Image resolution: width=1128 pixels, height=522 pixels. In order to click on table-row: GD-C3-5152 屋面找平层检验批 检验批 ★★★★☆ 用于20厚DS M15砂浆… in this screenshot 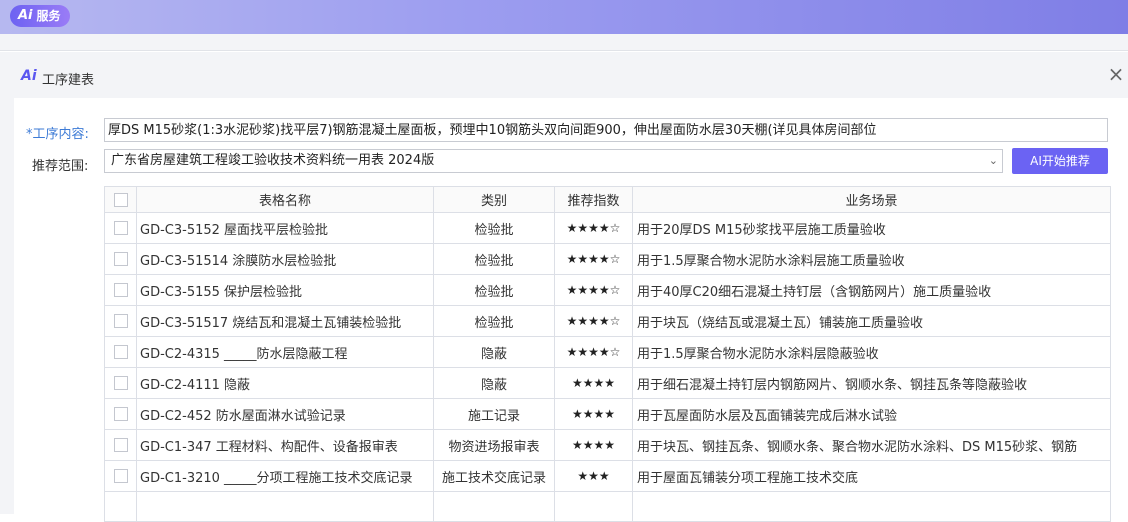, I will do `click(607, 228)`.